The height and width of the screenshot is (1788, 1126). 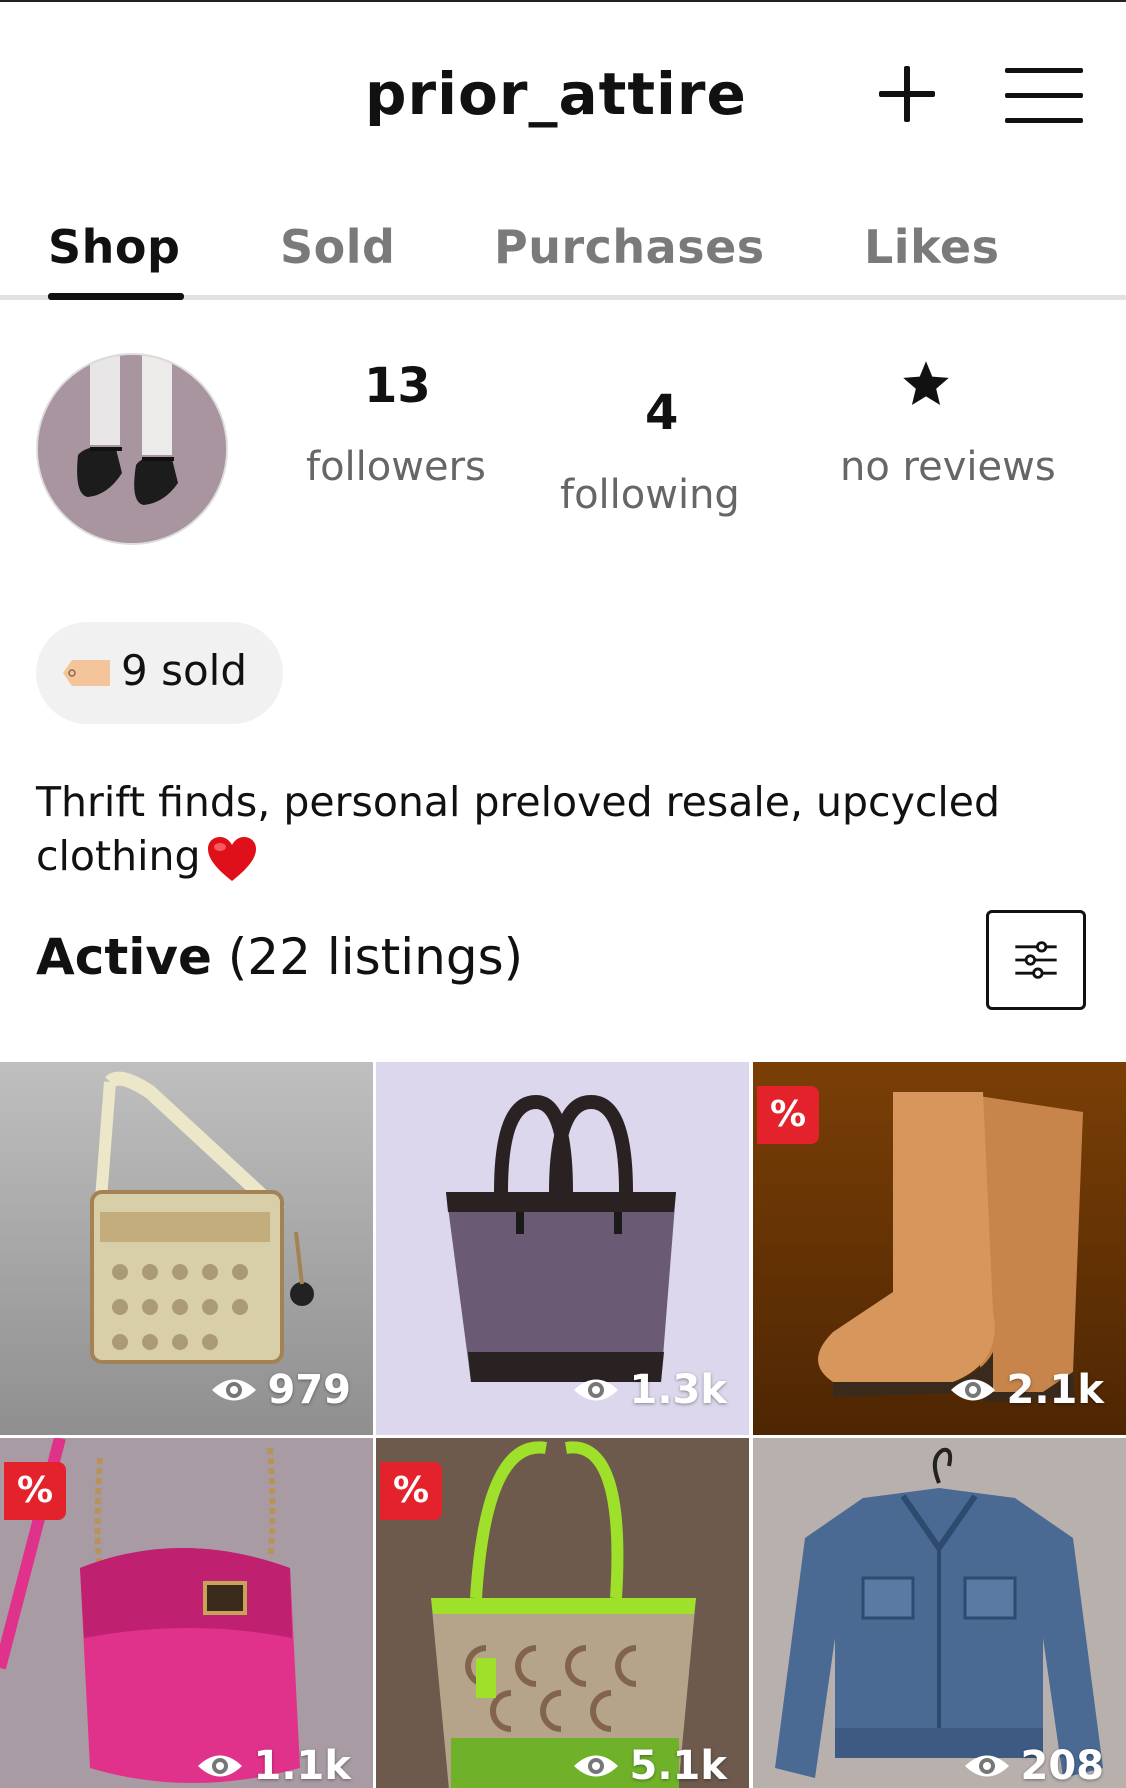 What do you see at coordinates (678, 1390) in the screenshot?
I see `view-count-label: 1.3k` at bounding box center [678, 1390].